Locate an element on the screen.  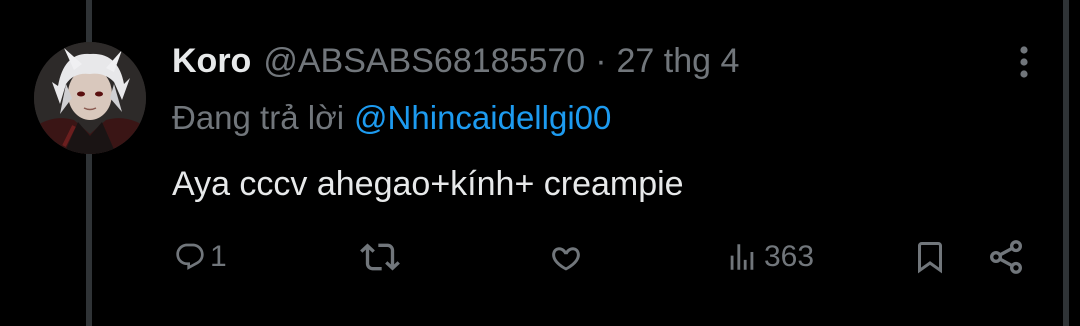
more-button is located at coordinates (1024, 62).